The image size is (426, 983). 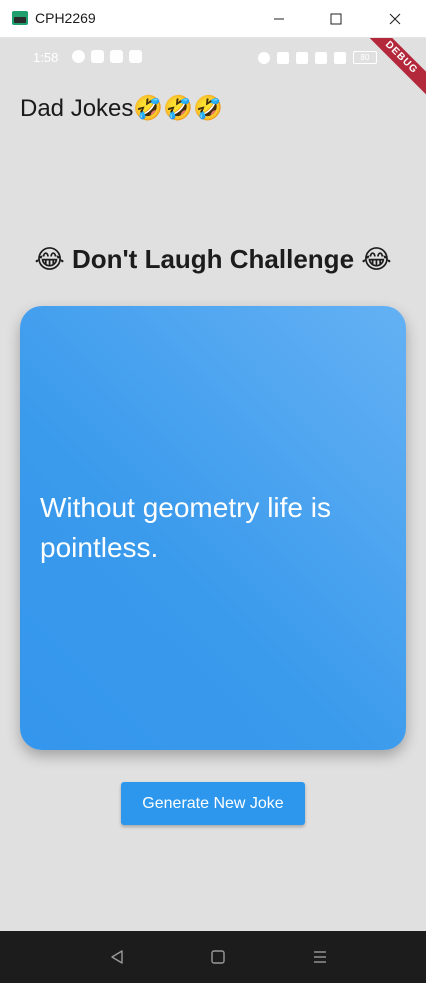 I want to click on system-icons: 80, so click(x=317, y=57).